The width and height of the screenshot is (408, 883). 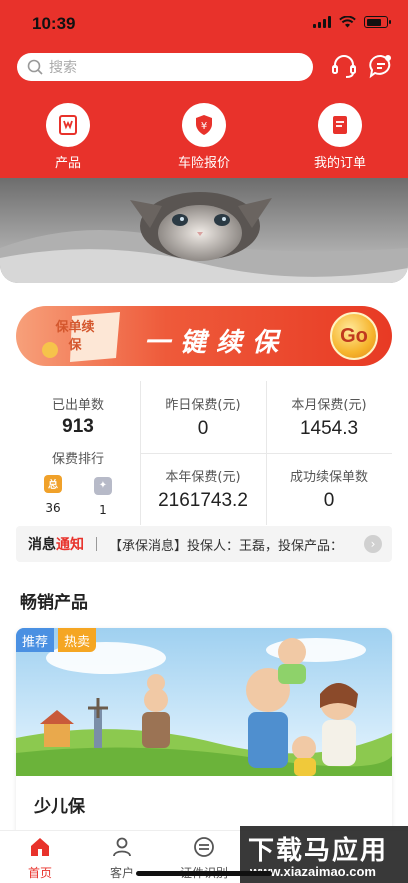 What do you see at coordinates (77, 459) in the screenshot?
I see `rank-label: 保费排行` at bounding box center [77, 459].